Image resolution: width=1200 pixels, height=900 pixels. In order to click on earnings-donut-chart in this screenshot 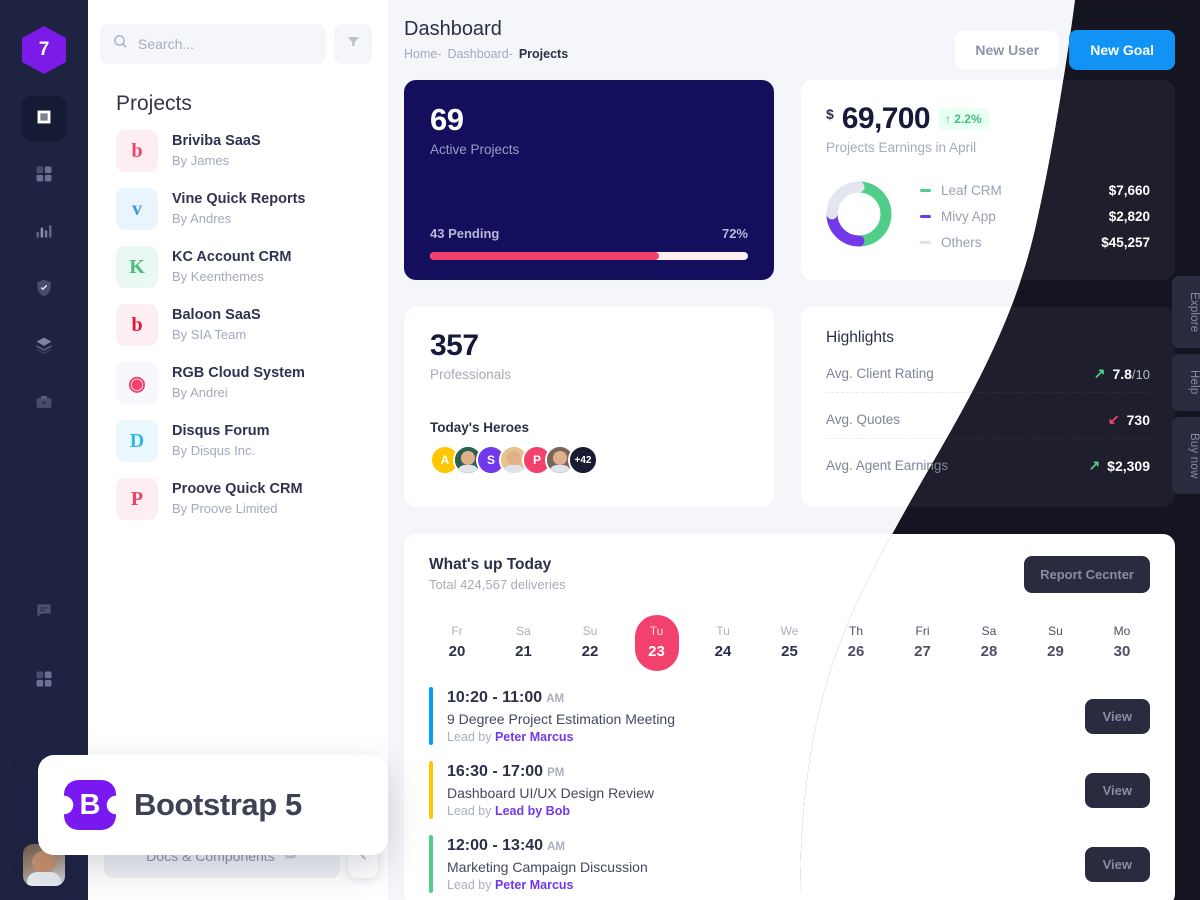, I will do `click(859, 216)`.